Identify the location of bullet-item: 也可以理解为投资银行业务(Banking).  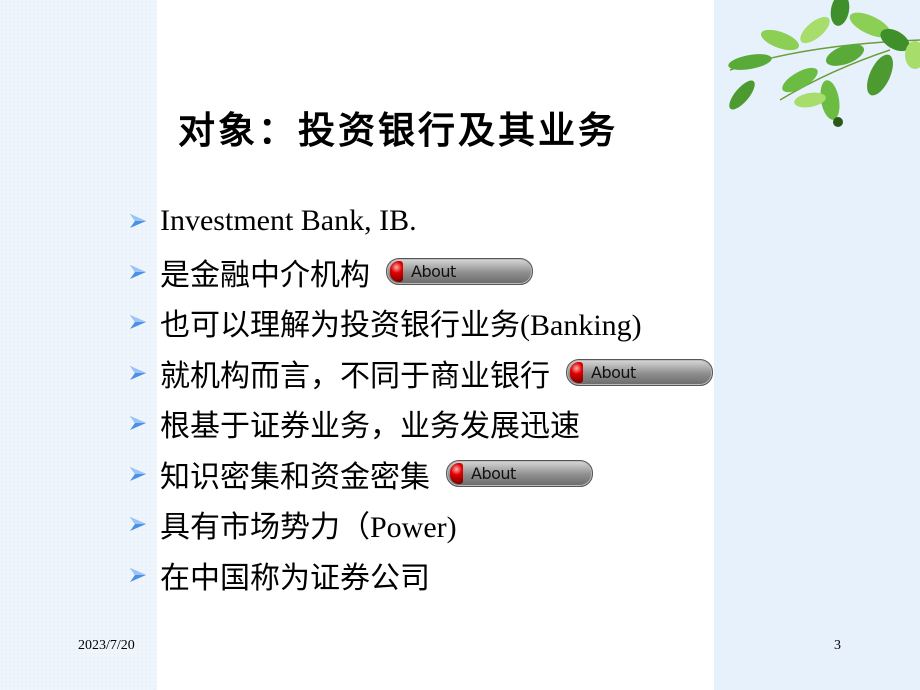
(420, 322).